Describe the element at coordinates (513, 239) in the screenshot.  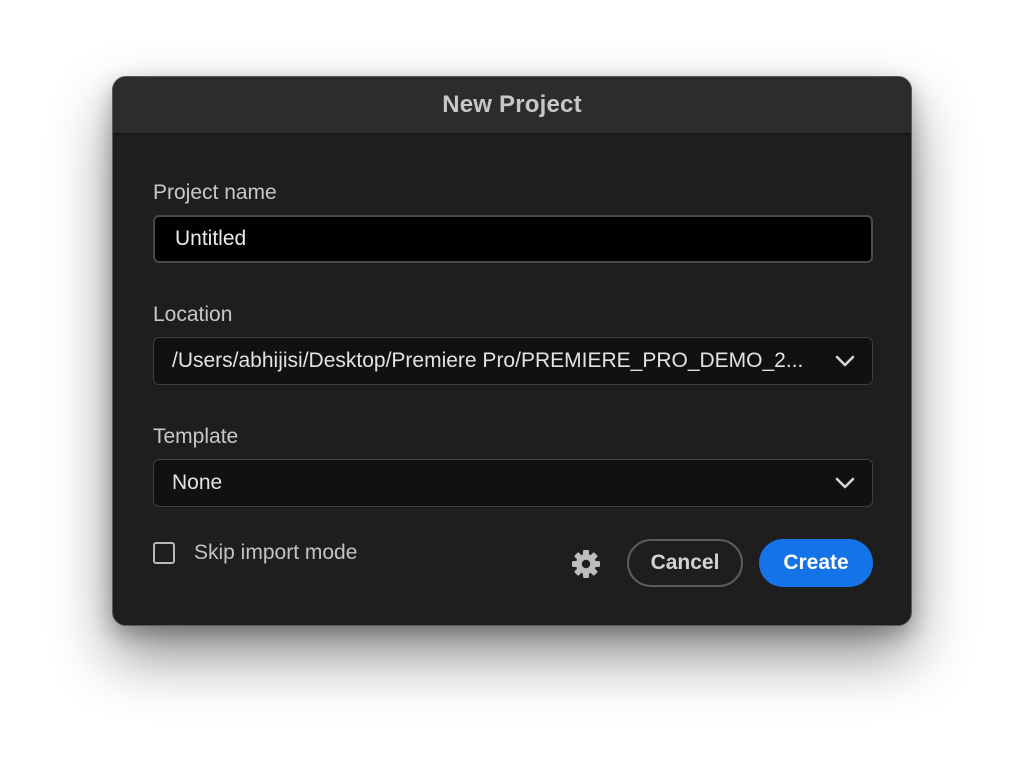
I see `project-name-input` at that location.